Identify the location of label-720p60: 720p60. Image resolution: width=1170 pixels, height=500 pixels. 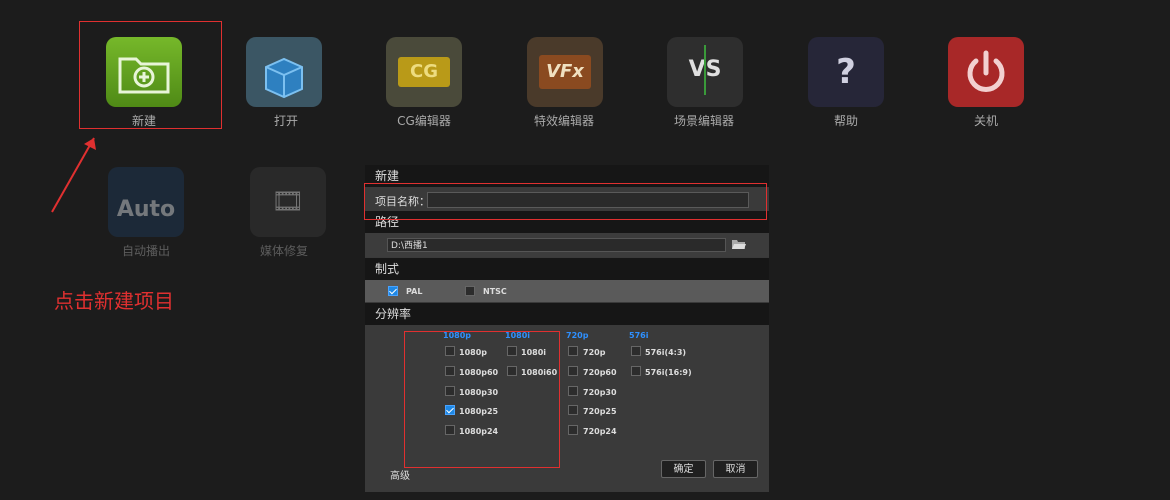
(600, 372).